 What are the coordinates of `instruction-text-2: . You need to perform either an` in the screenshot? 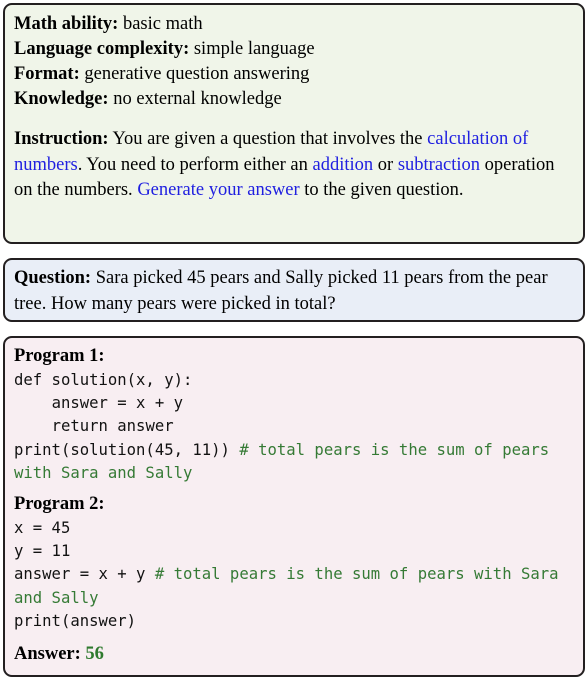 It's located at (195, 164).